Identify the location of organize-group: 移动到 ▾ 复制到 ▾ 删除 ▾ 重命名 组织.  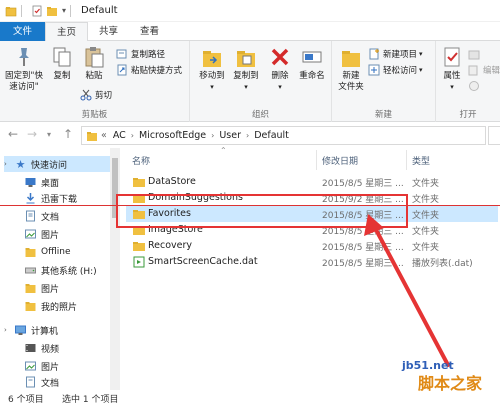
(261, 81).